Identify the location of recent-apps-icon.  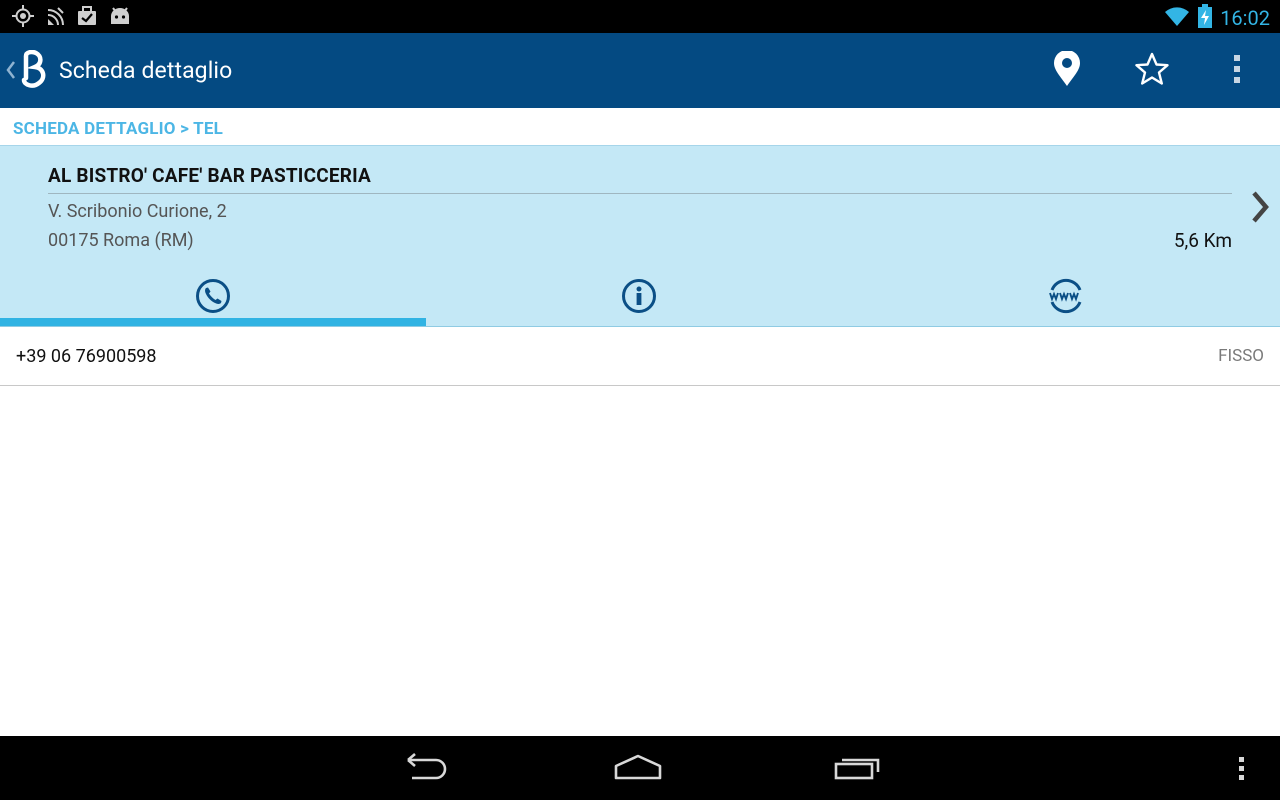
(858, 769).